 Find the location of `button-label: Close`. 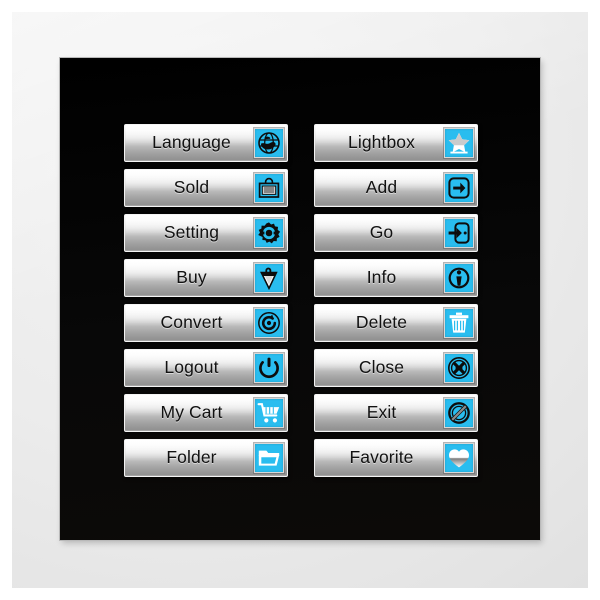

button-label: Close is located at coordinates (381, 367).